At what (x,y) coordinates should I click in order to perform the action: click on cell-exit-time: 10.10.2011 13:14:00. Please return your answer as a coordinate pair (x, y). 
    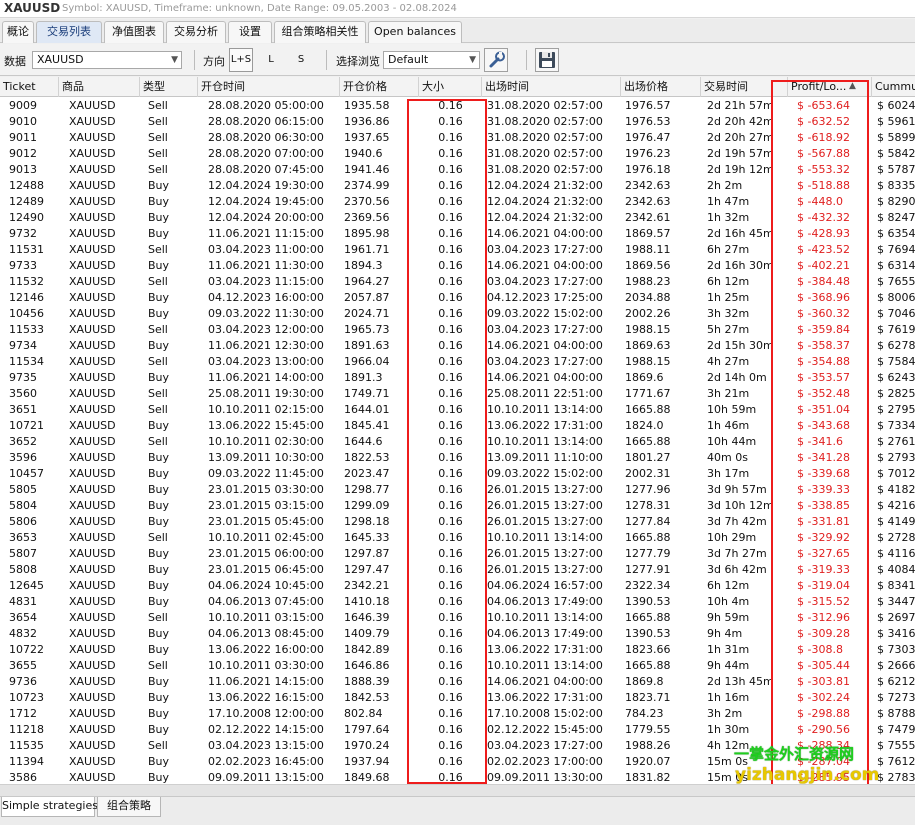
    Looking at the image, I should click on (545, 665).